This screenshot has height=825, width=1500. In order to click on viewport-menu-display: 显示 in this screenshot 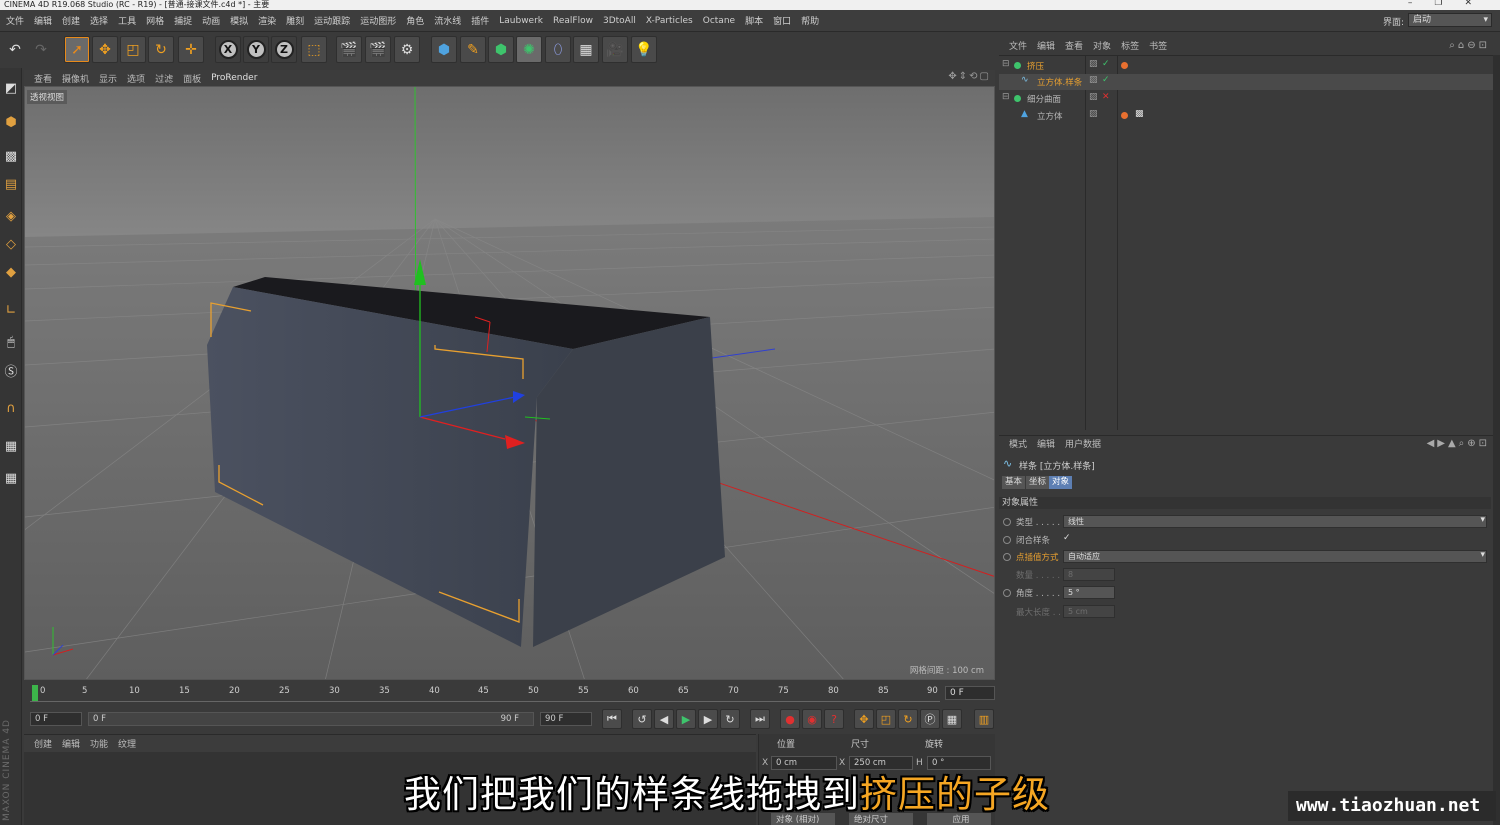, I will do `click(108, 78)`.